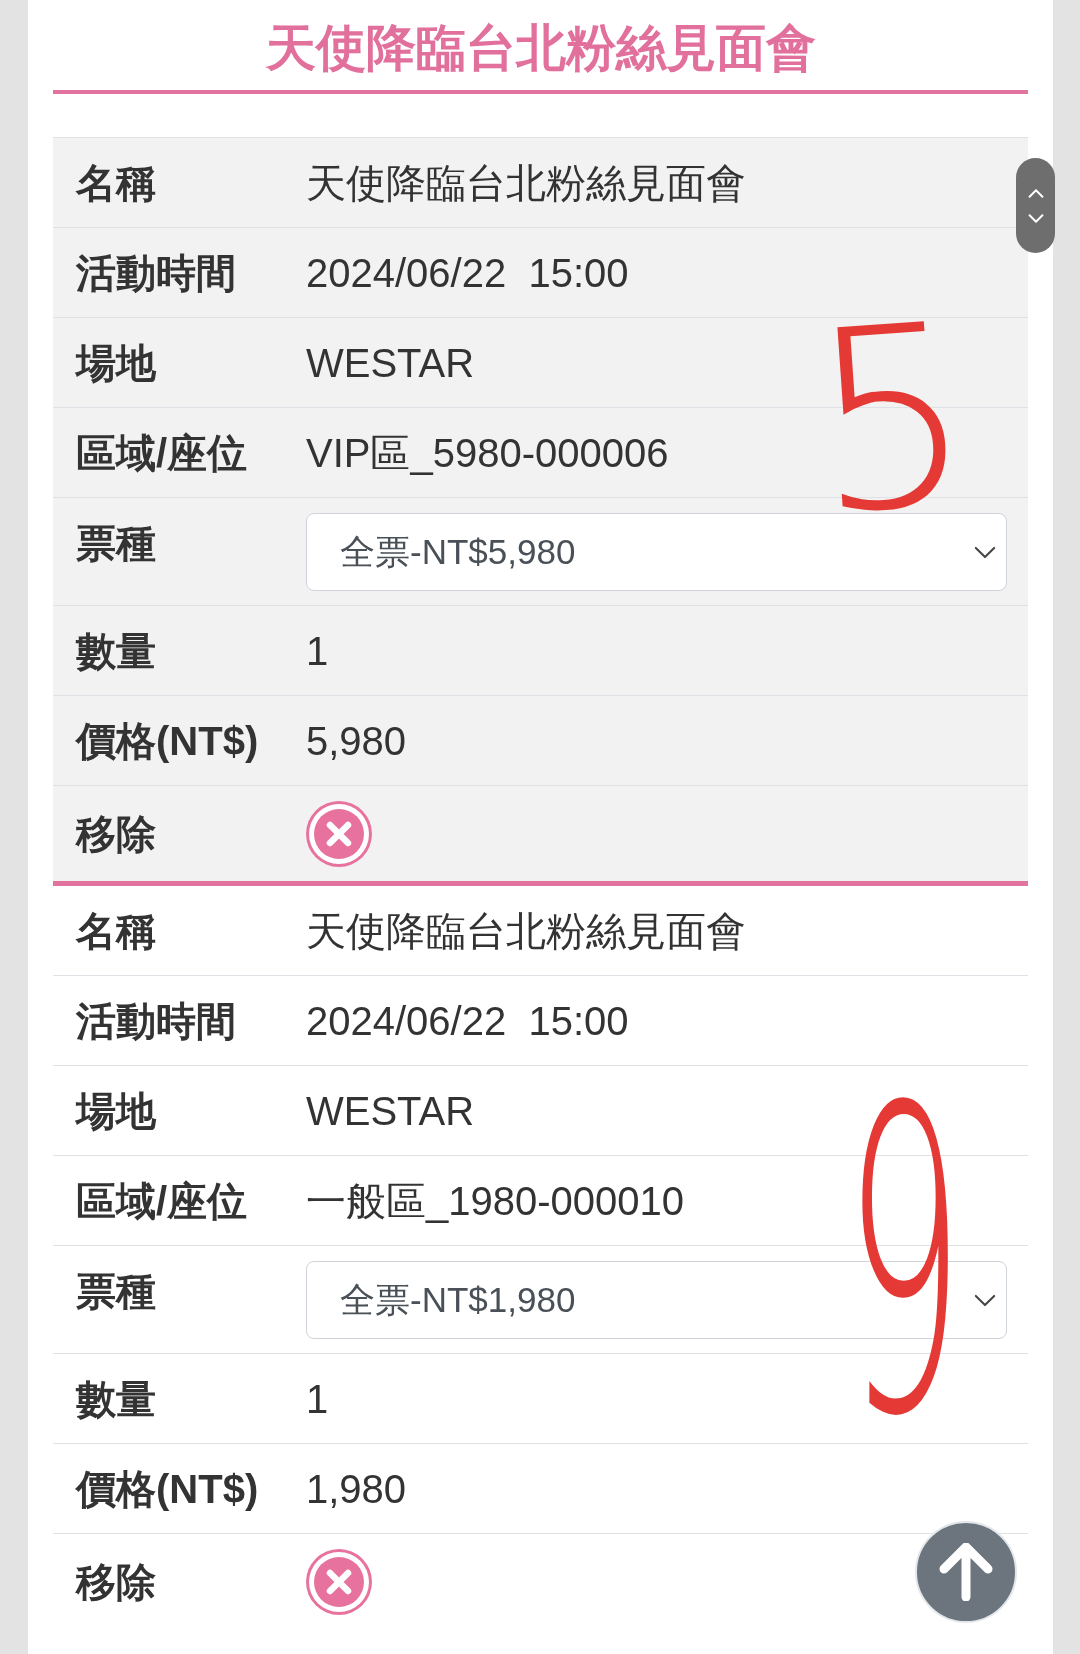  What do you see at coordinates (656, 552) in the screenshot?
I see `ticket-type-select: 全票-NT$5,980` at bounding box center [656, 552].